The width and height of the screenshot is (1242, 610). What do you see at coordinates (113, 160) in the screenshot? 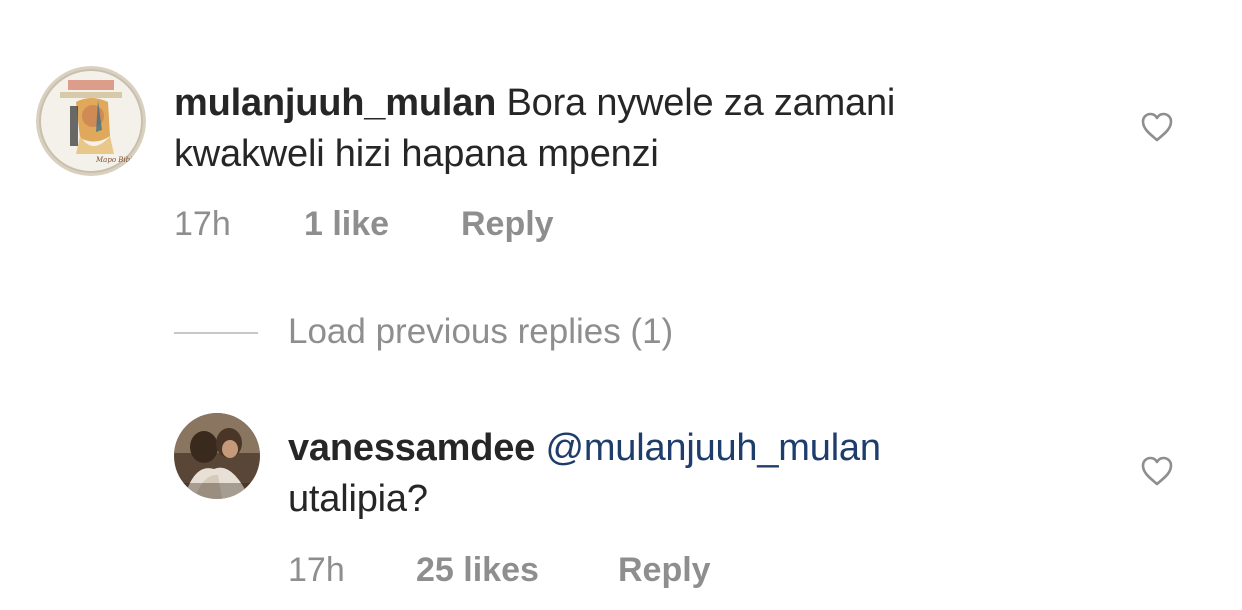
I see `svg-text: Mapo Bibi` at bounding box center [113, 160].